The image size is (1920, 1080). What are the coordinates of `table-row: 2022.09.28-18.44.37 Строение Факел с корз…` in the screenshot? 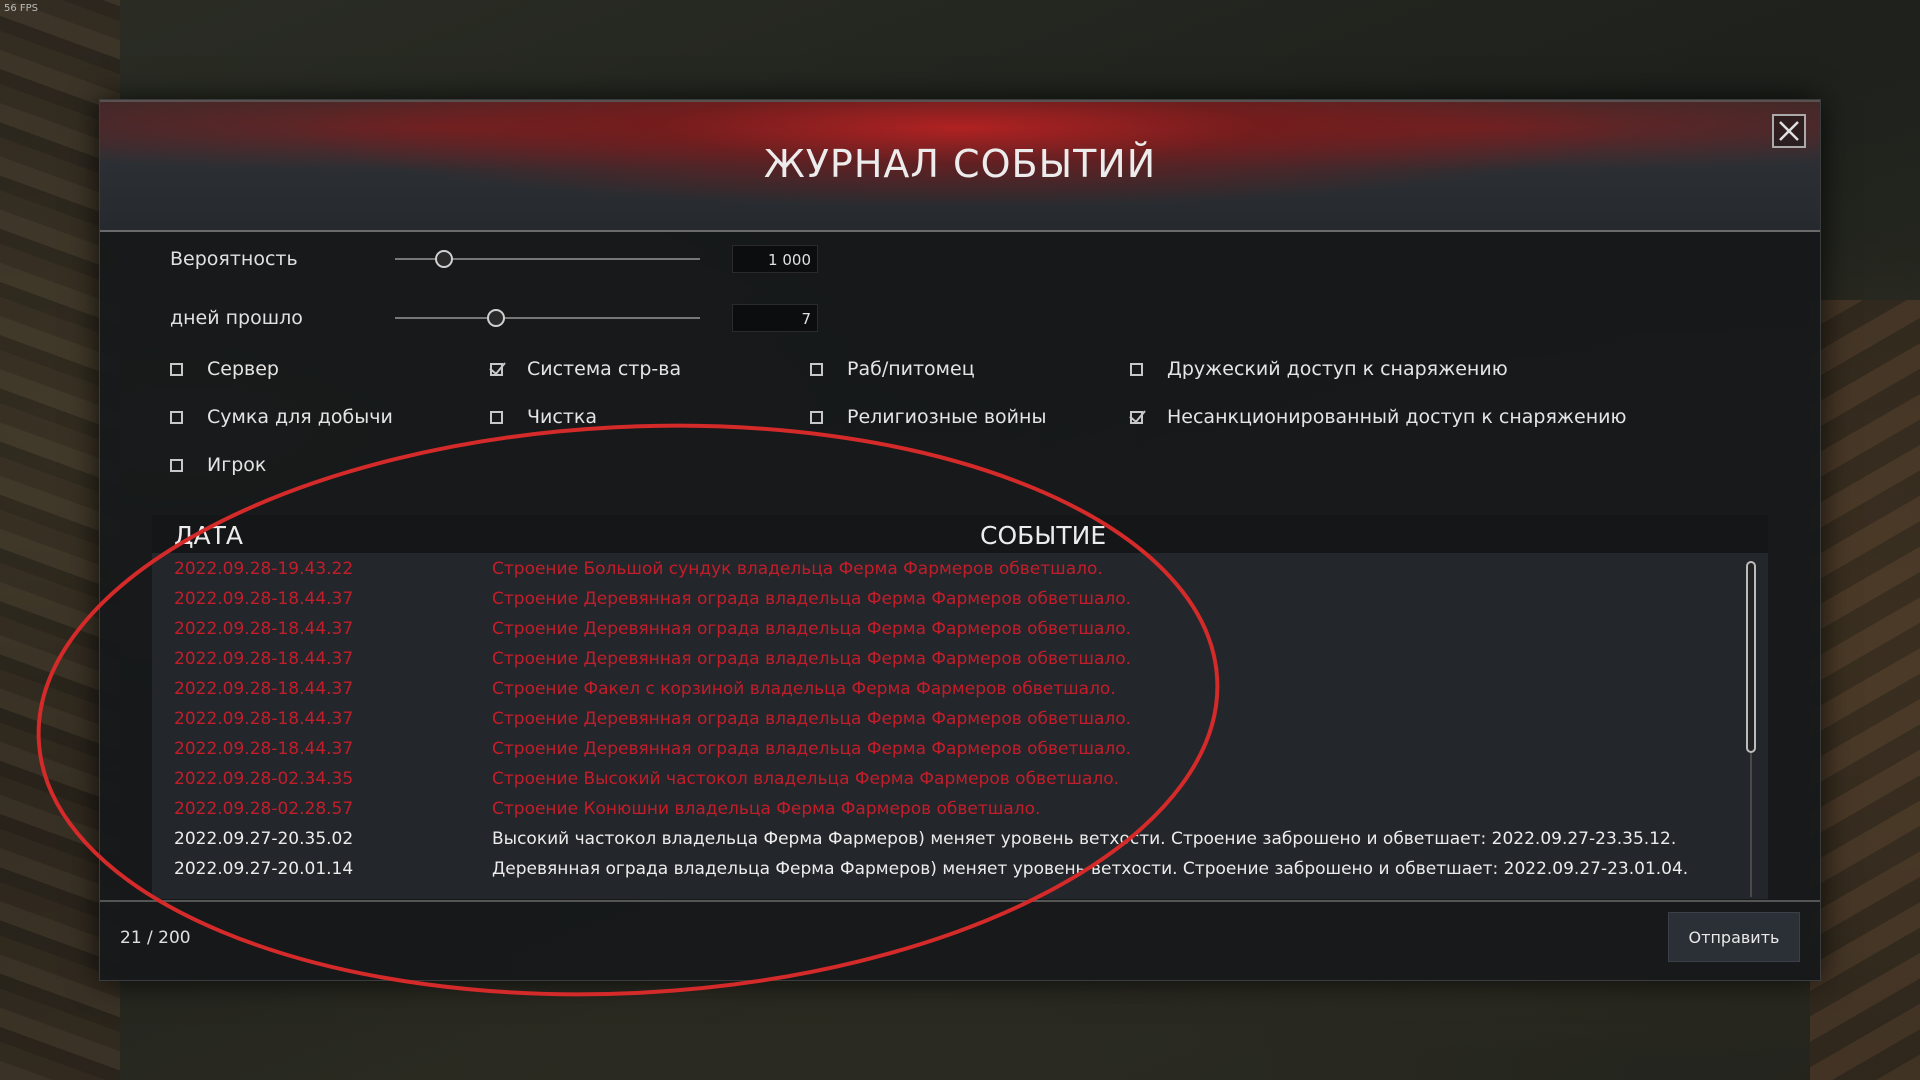 It's located at (952, 690).